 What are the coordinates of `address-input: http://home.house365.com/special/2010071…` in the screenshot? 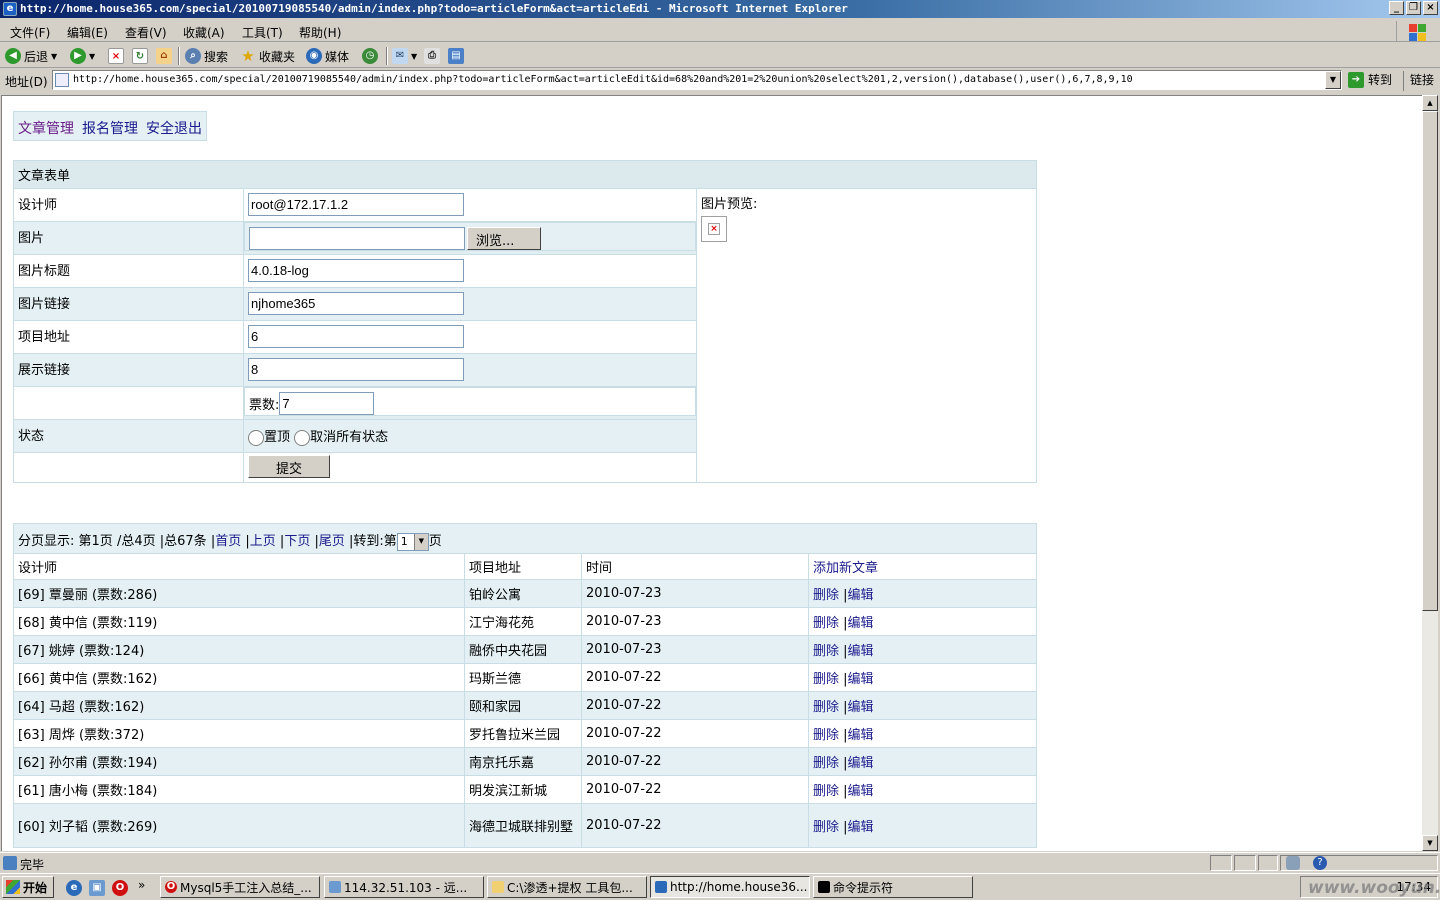 It's located at (697, 80).